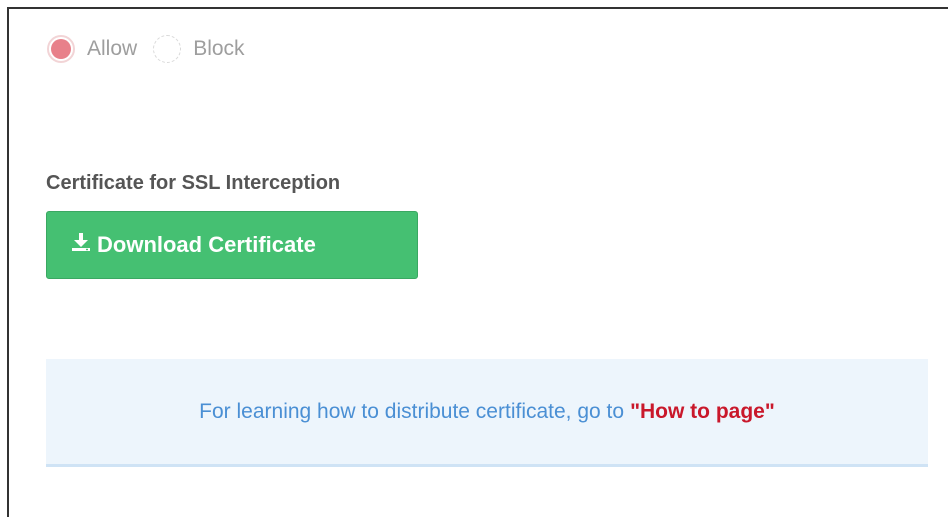 This screenshot has width=948, height=517. I want to click on allow-radio-label: Allow, so click(112, 49).